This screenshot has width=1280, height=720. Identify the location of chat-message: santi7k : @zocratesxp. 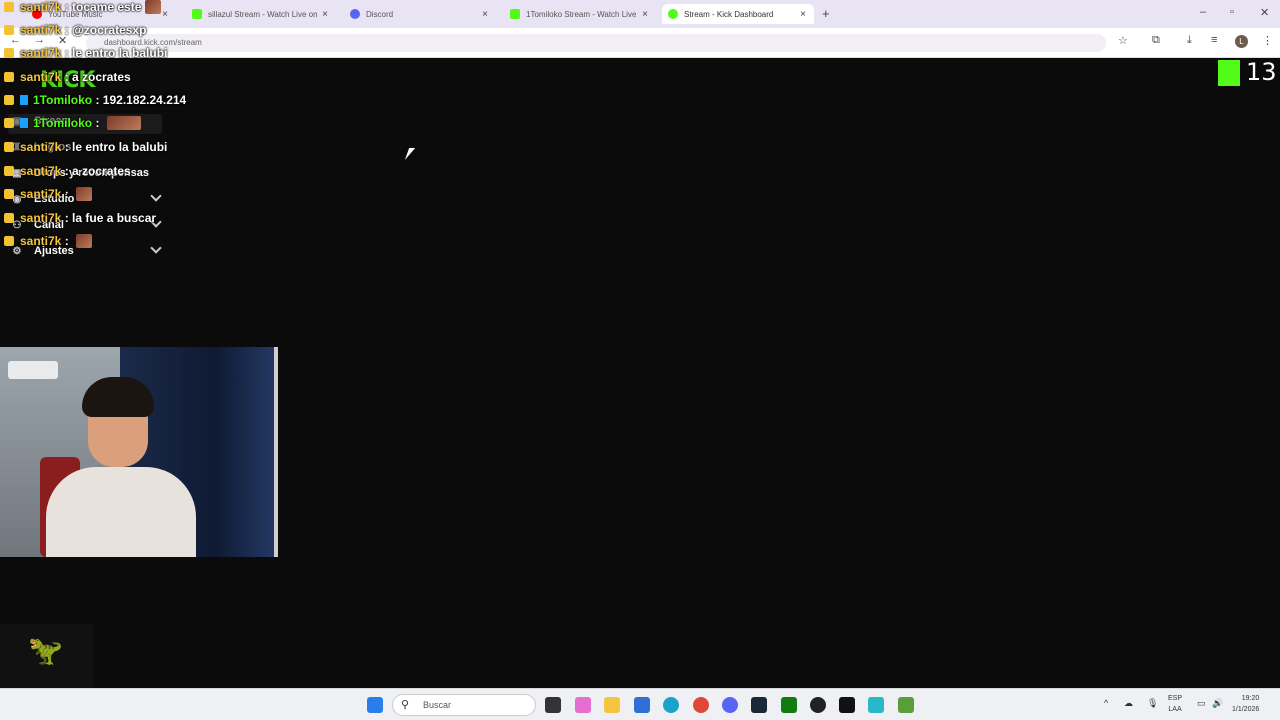
(75, 30).